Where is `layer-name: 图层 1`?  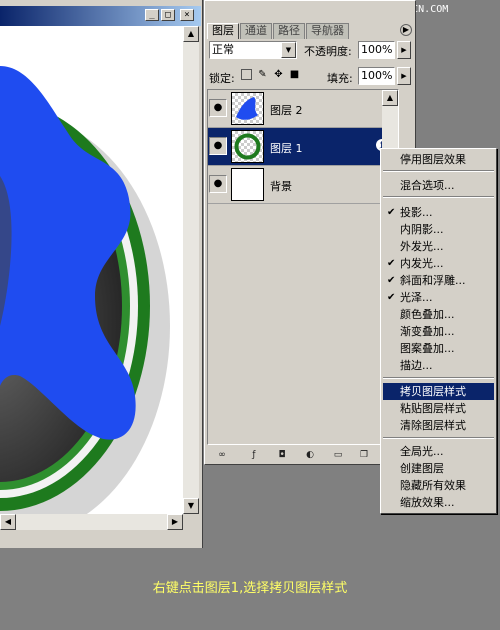 layer-name: 图层 1 is located at coordinates (286, 148).